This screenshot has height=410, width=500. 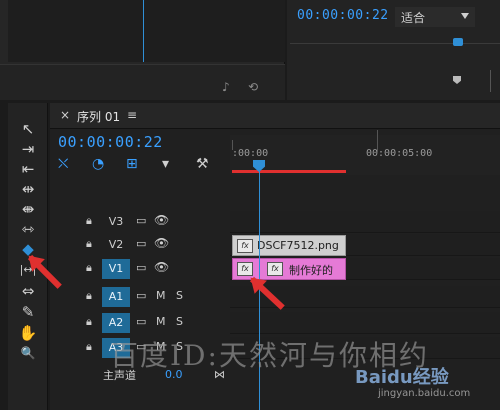 I want to click on ruler-start-label: :00:00, so click(x=250, y=153).